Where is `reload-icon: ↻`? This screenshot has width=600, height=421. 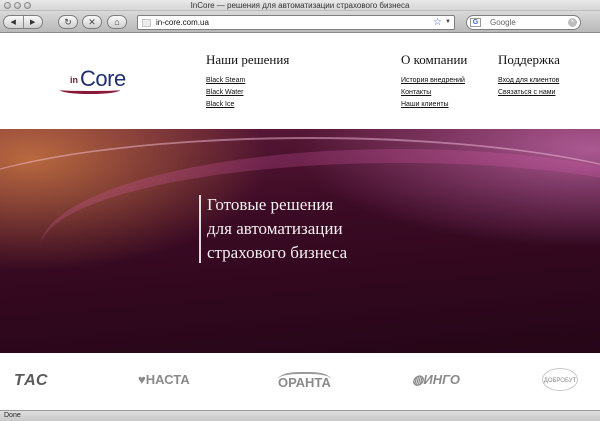
reload-icon: ↻ is located at coordinates (68, 21).